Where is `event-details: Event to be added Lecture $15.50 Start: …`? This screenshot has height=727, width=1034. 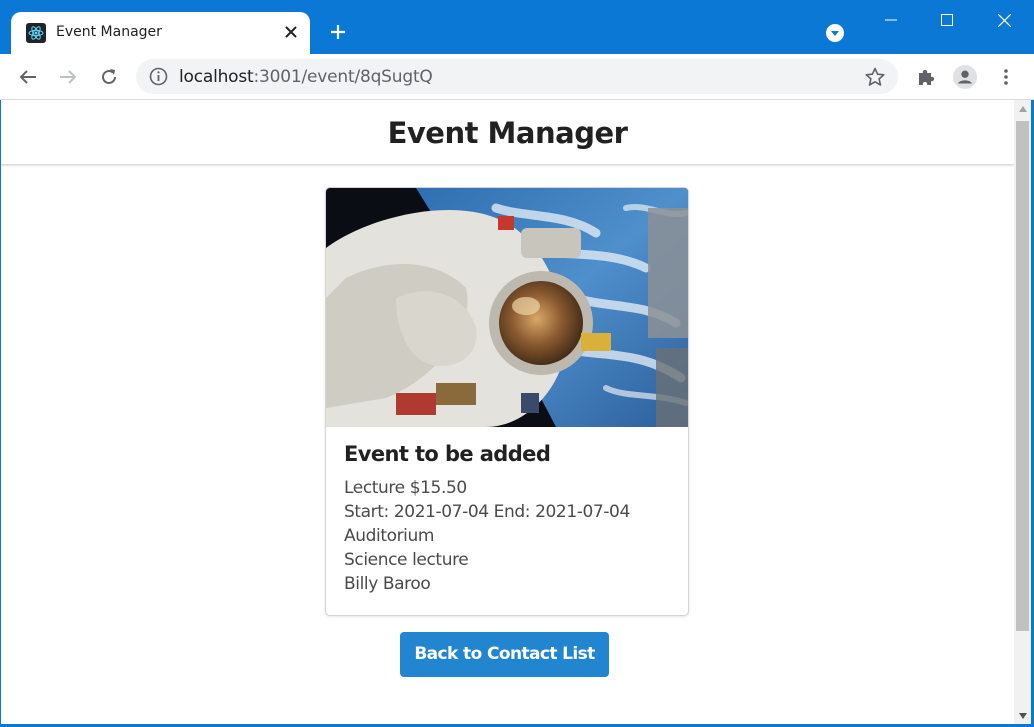 event-details: Event to be added Lecture $15.50 Start: … is located at coordinates (509, 519).